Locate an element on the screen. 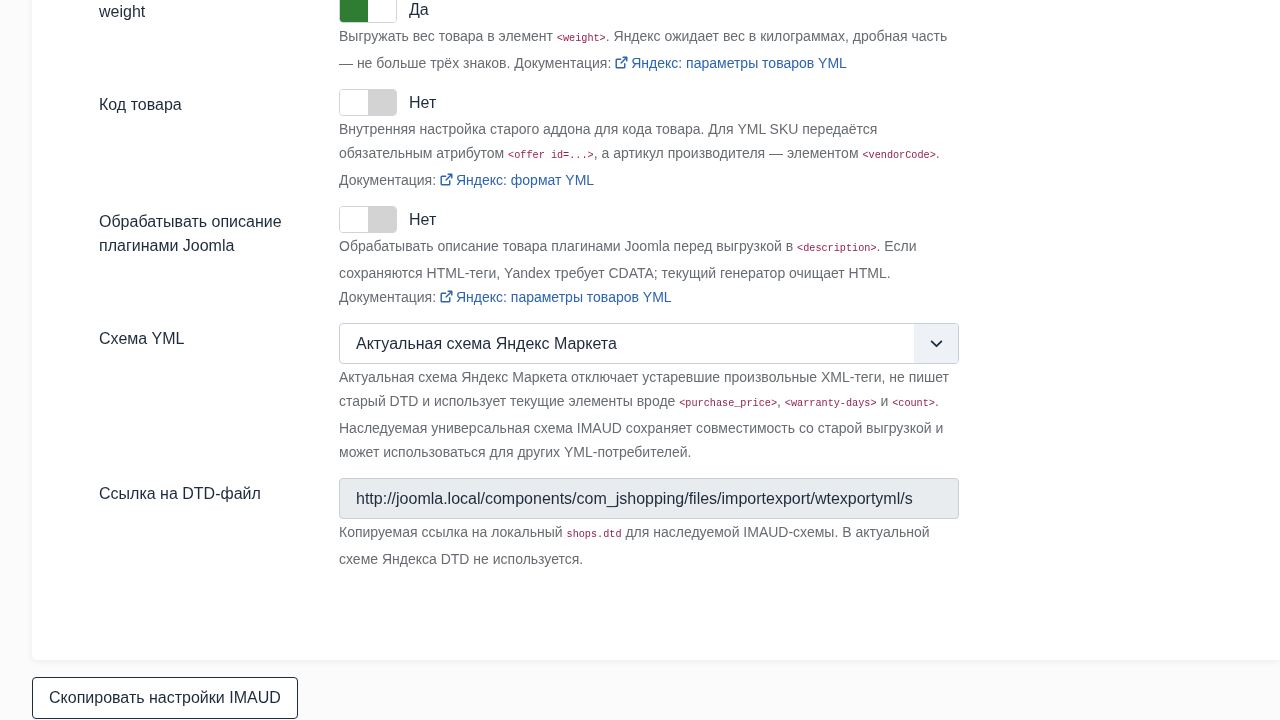 This screenshot has height=720, width=1280. help-text: Внутренняя настройка старого аддона для кода товара. Для YML SKU передаётся обязательным атрибутом <offer id=...>, а артикул производителя — элементом <vendorCode>. Документация: Яндекс: формат YML is located at coordinates (640, 155).